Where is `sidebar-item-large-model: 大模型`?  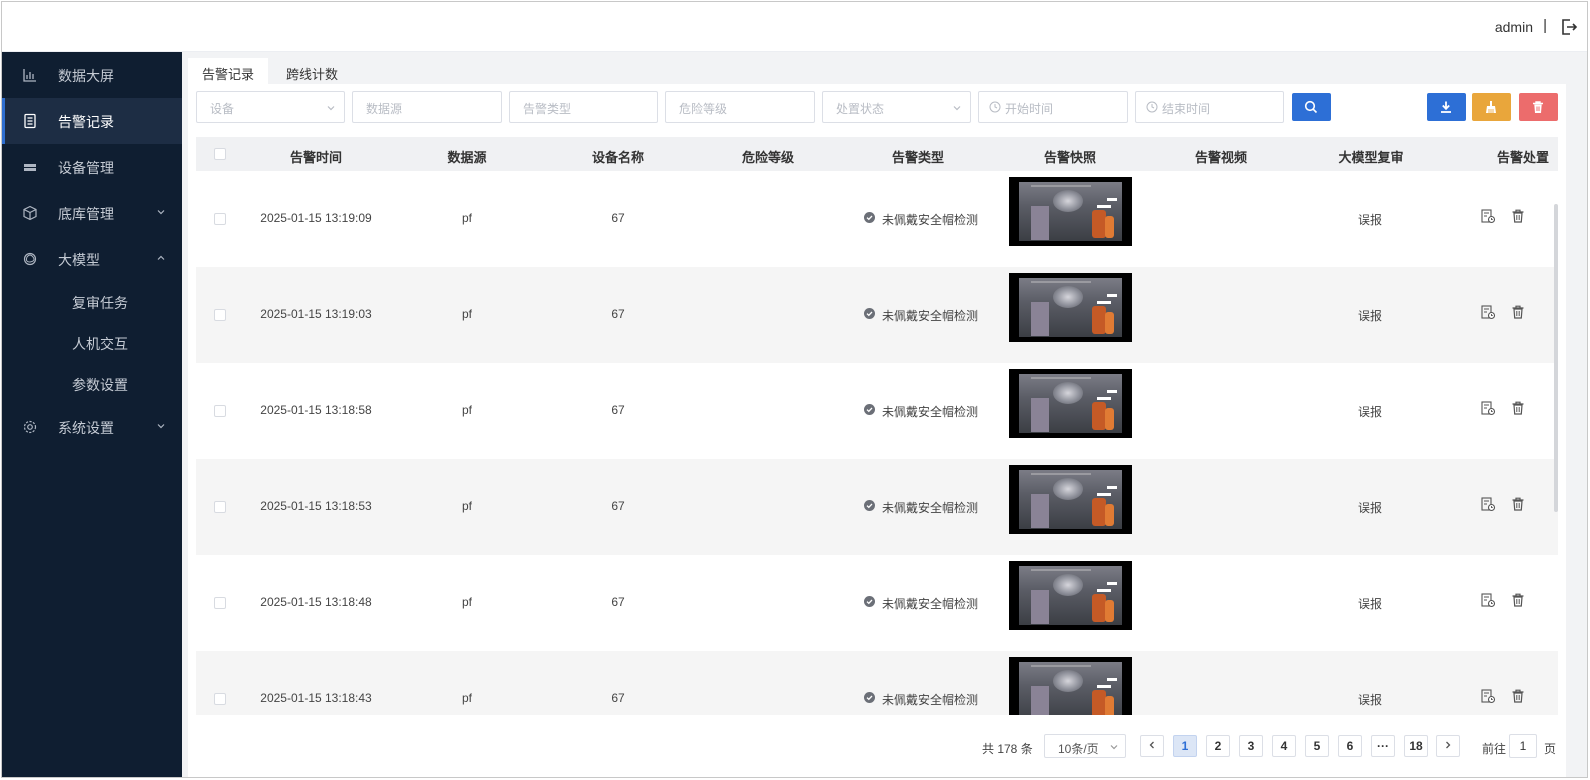
sidebar-item-large-model: 大模型 is located at coordinates (92, 259).